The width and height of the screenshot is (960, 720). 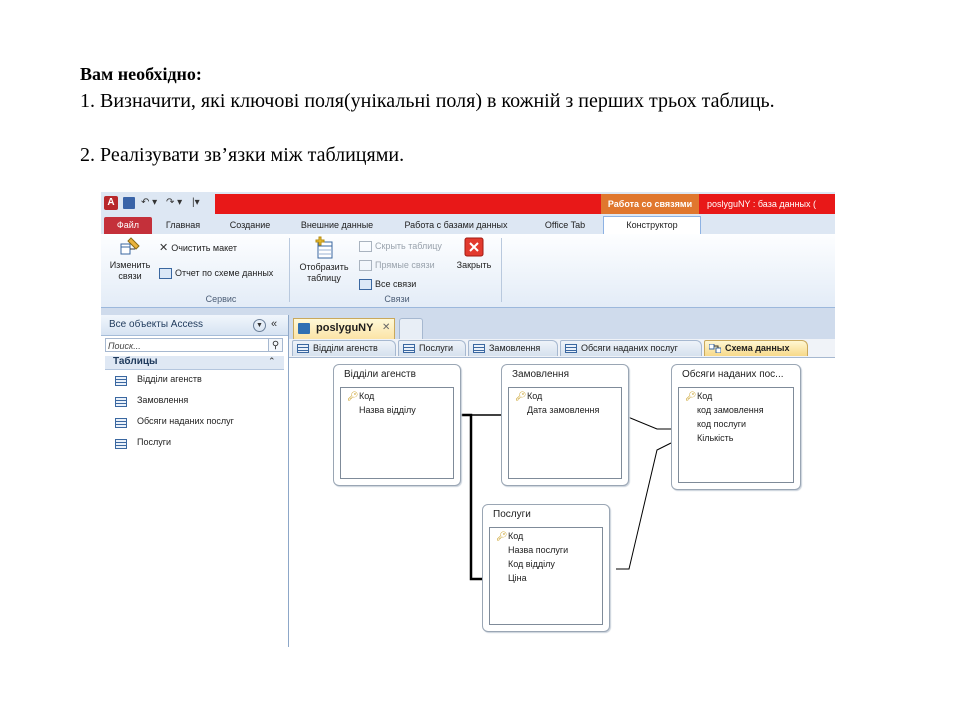 I want to click on object-tab-active: Схема данных, so click(x=756, y=348).